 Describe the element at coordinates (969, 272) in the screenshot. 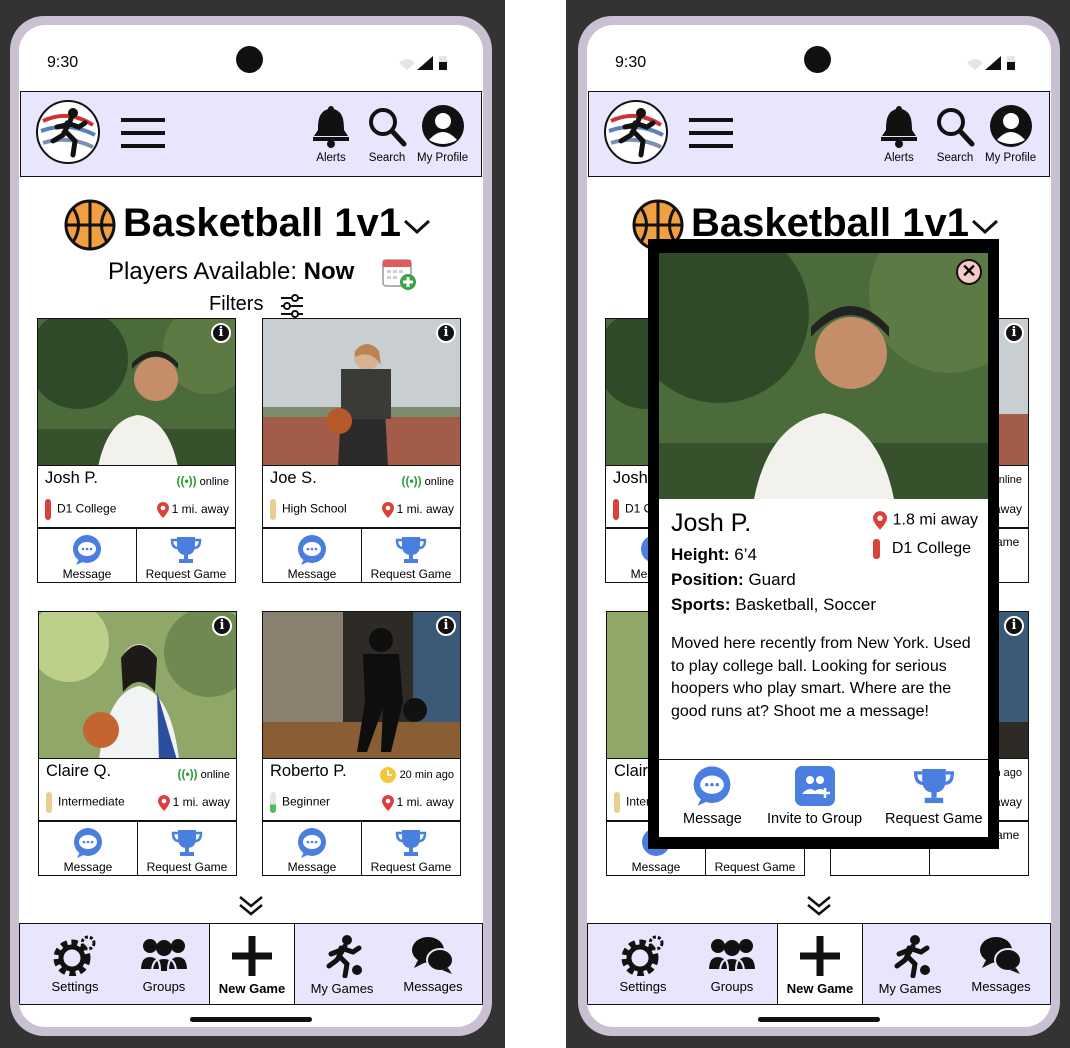

I see `close-icon: ✕` at that location.